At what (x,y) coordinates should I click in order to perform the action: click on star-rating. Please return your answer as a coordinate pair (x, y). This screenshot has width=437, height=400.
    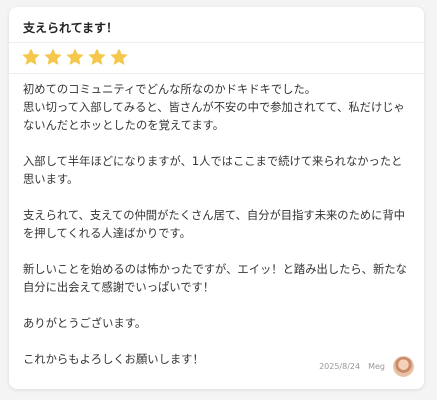
    Looking at the image, I should click on (75, 57).